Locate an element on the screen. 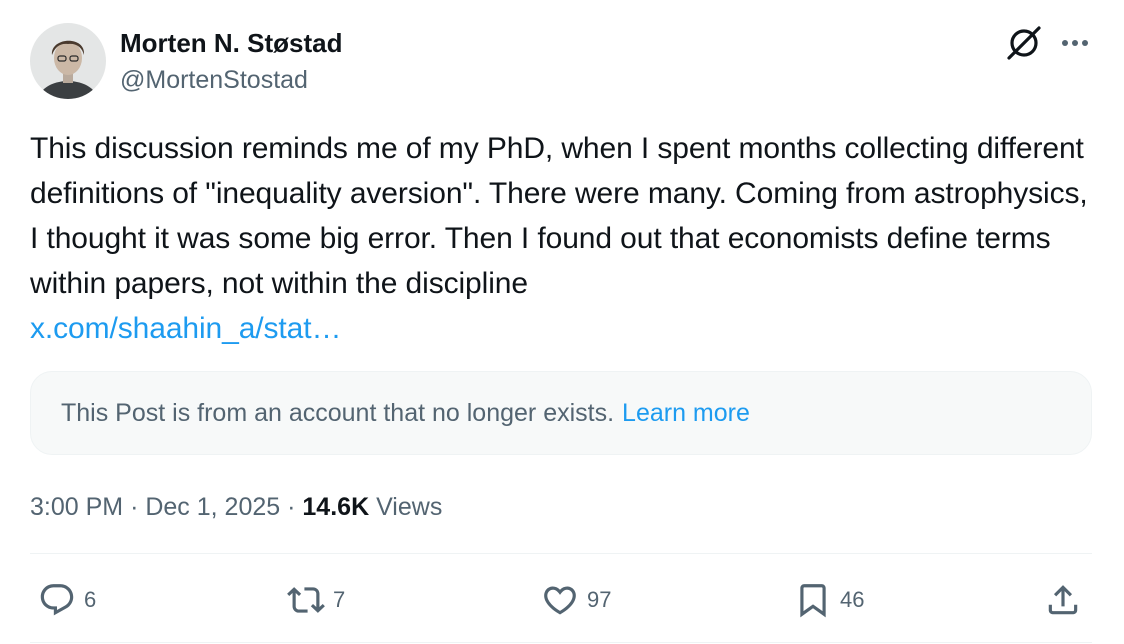 The height and width of the screenshot is (644, 1124). avatar-photo-icon is located at coordinates (68, 61).